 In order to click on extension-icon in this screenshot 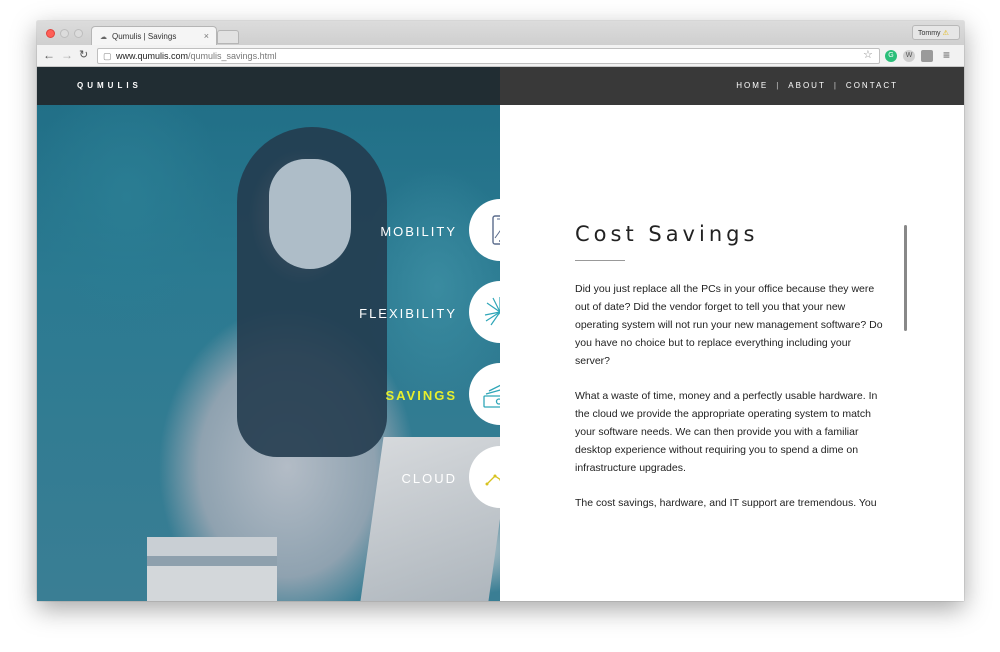, I will do `click(927, 56)`.